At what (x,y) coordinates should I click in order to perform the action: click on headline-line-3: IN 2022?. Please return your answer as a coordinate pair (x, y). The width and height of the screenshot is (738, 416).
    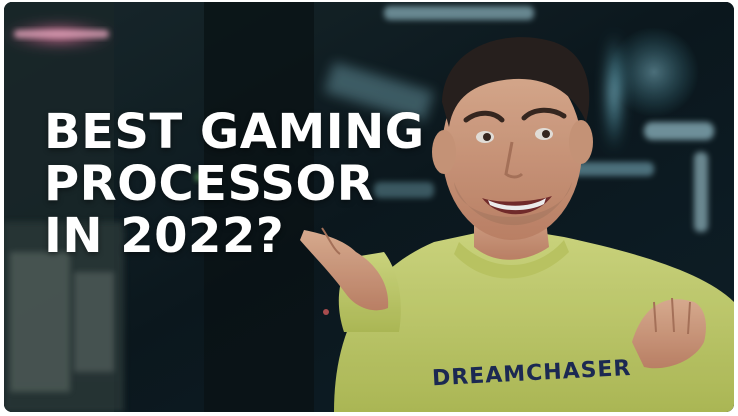
    Looking at the image, I should click on (164, 236).